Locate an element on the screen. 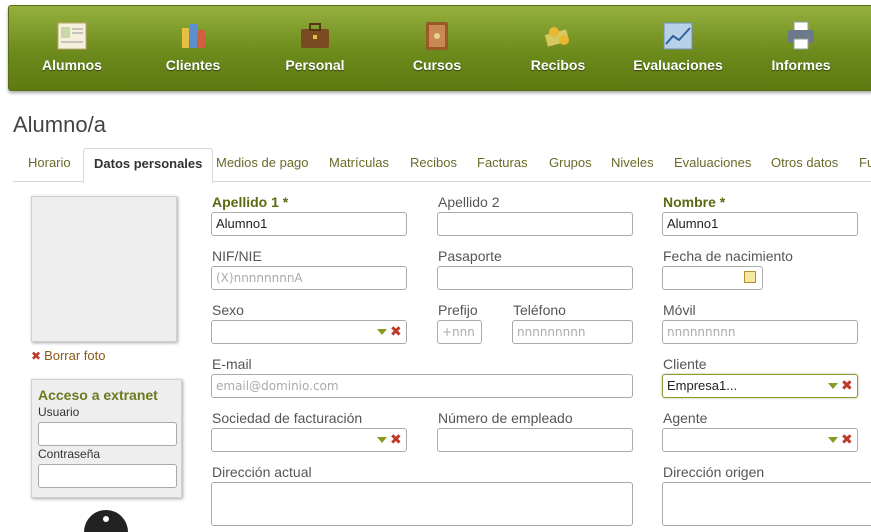 The image size is (871, 532). tab-facturas: Facturas is located at coordinates (502, 165).